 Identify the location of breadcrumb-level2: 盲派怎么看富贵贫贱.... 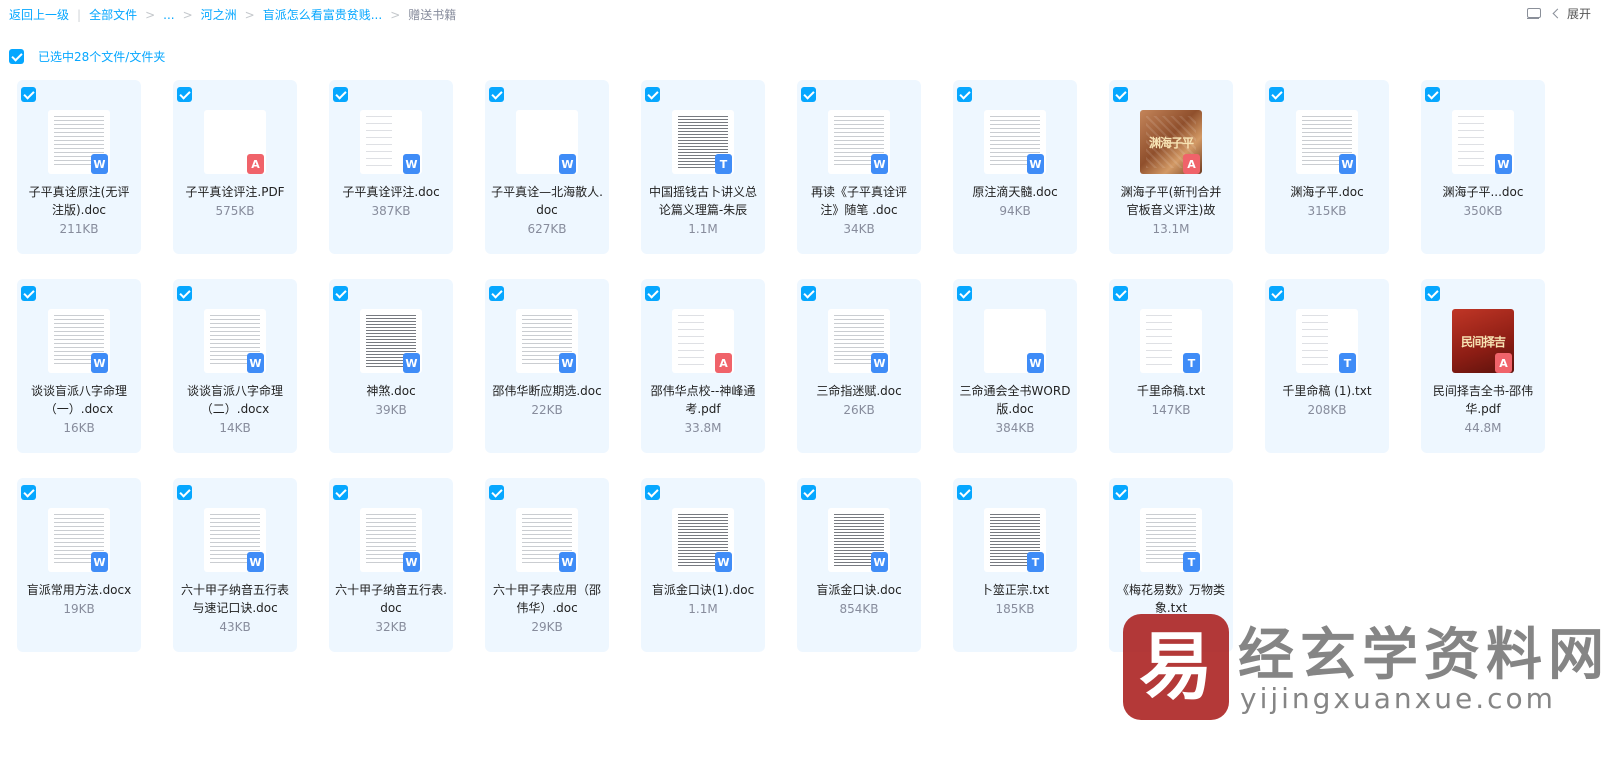
(322, 14).